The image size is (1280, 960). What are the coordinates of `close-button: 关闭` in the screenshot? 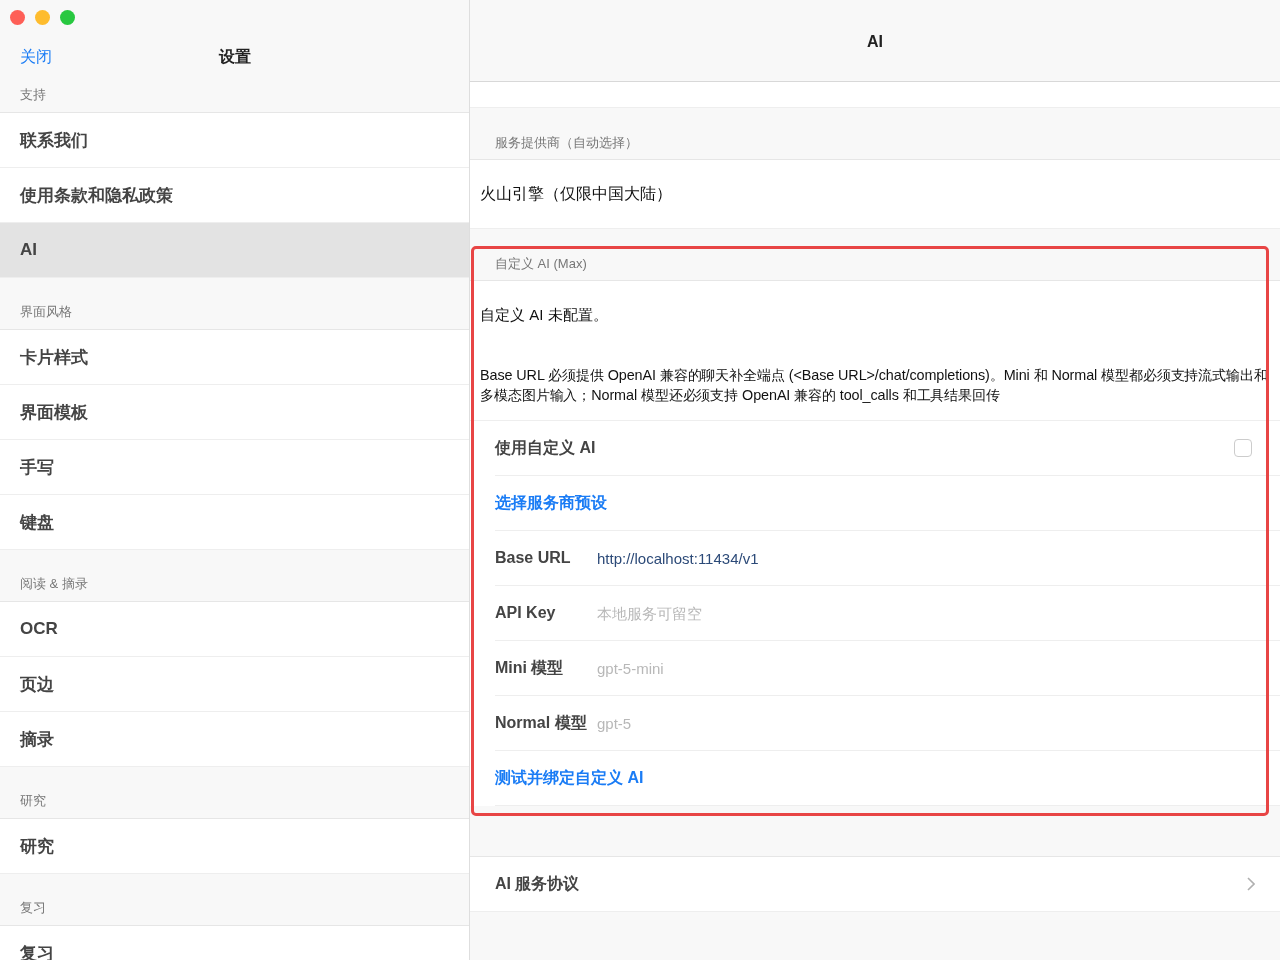 It's located at (26, 57).